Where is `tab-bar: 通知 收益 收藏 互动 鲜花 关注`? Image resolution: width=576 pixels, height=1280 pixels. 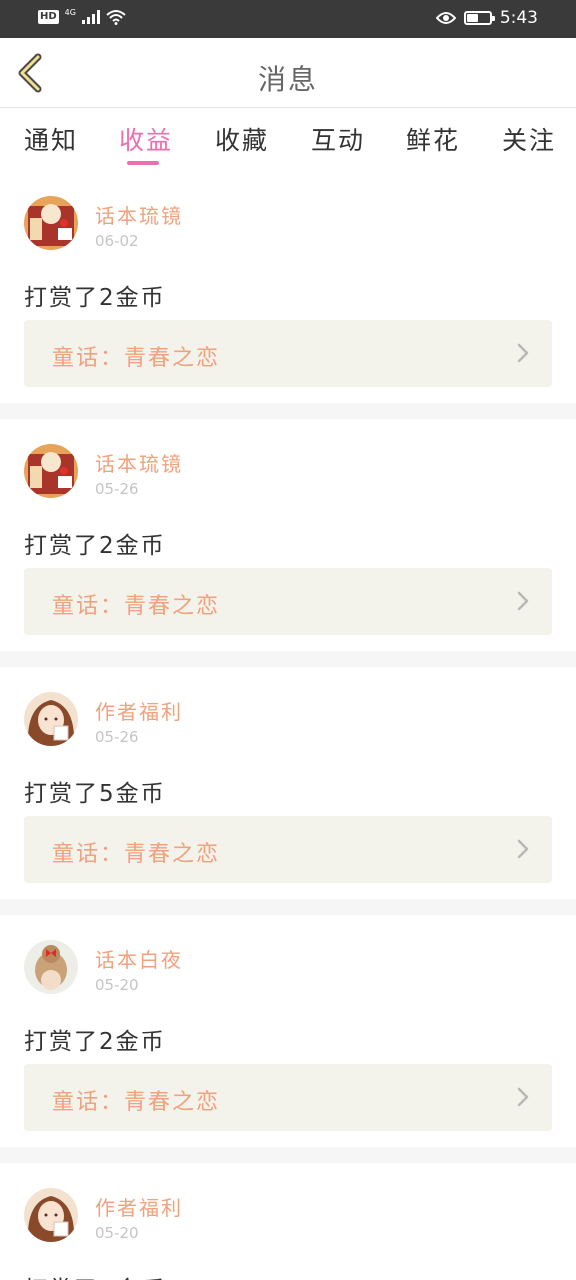 tab-bar: 通知 收益 收藏 互动 鲜花 关注 is located at coordinates (288, 139).